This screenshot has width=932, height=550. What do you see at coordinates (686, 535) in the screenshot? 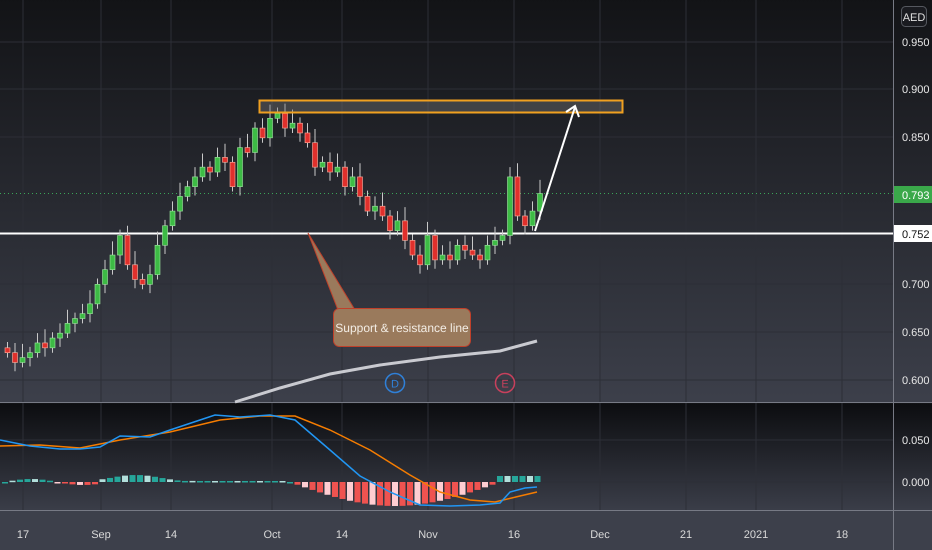
I see `date-label: 21` at bounding box center [686, 535].